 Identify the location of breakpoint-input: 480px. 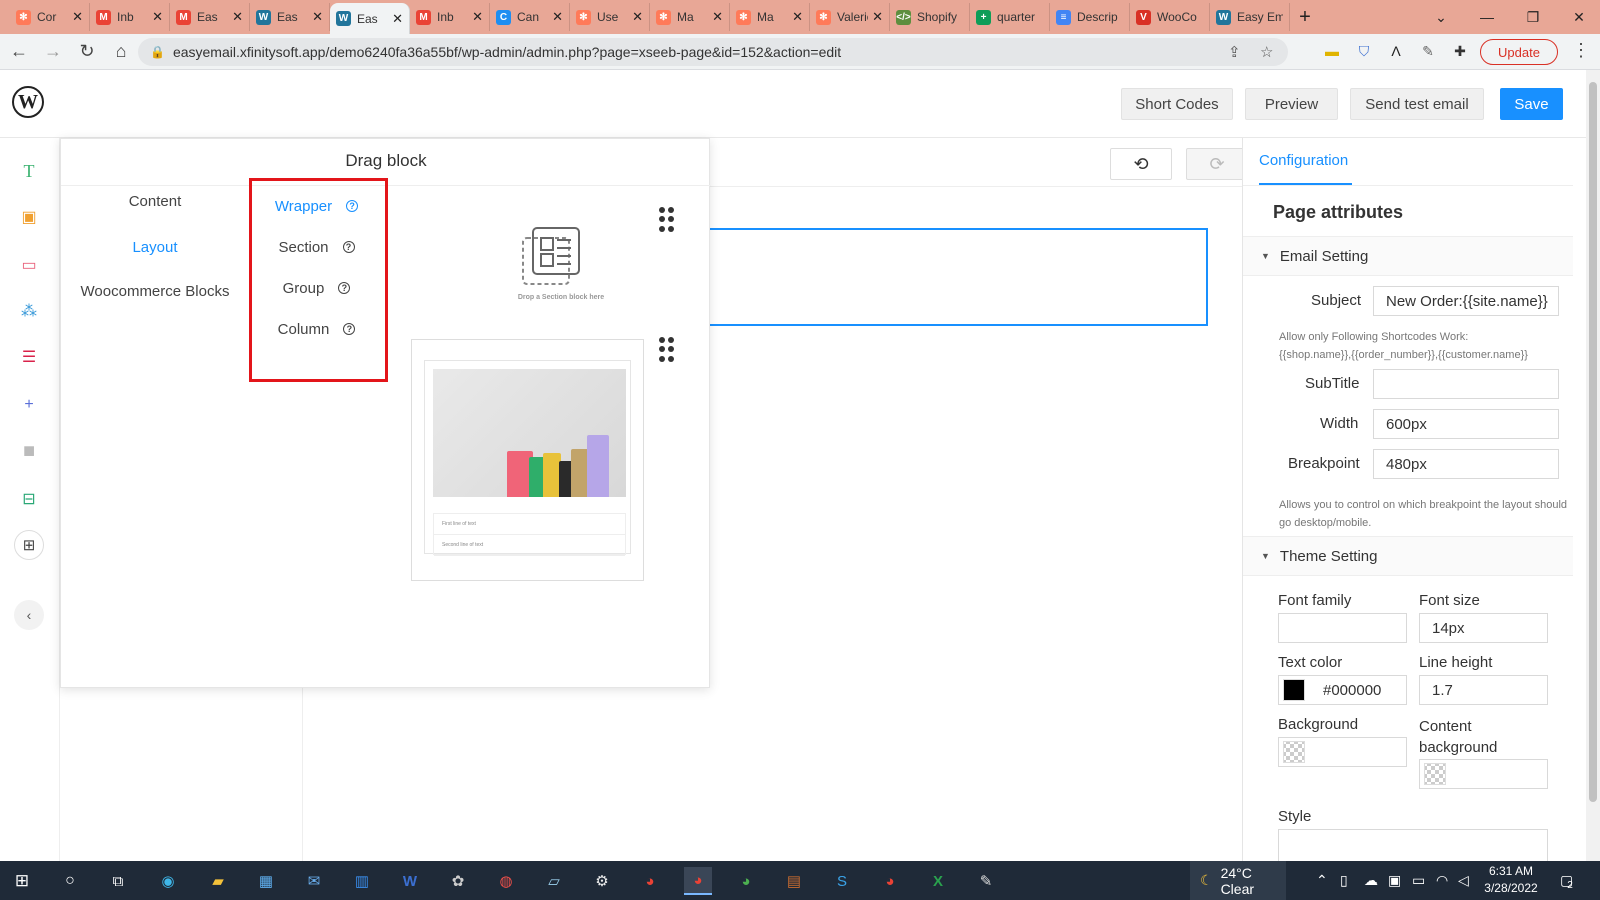
(1466, 464).